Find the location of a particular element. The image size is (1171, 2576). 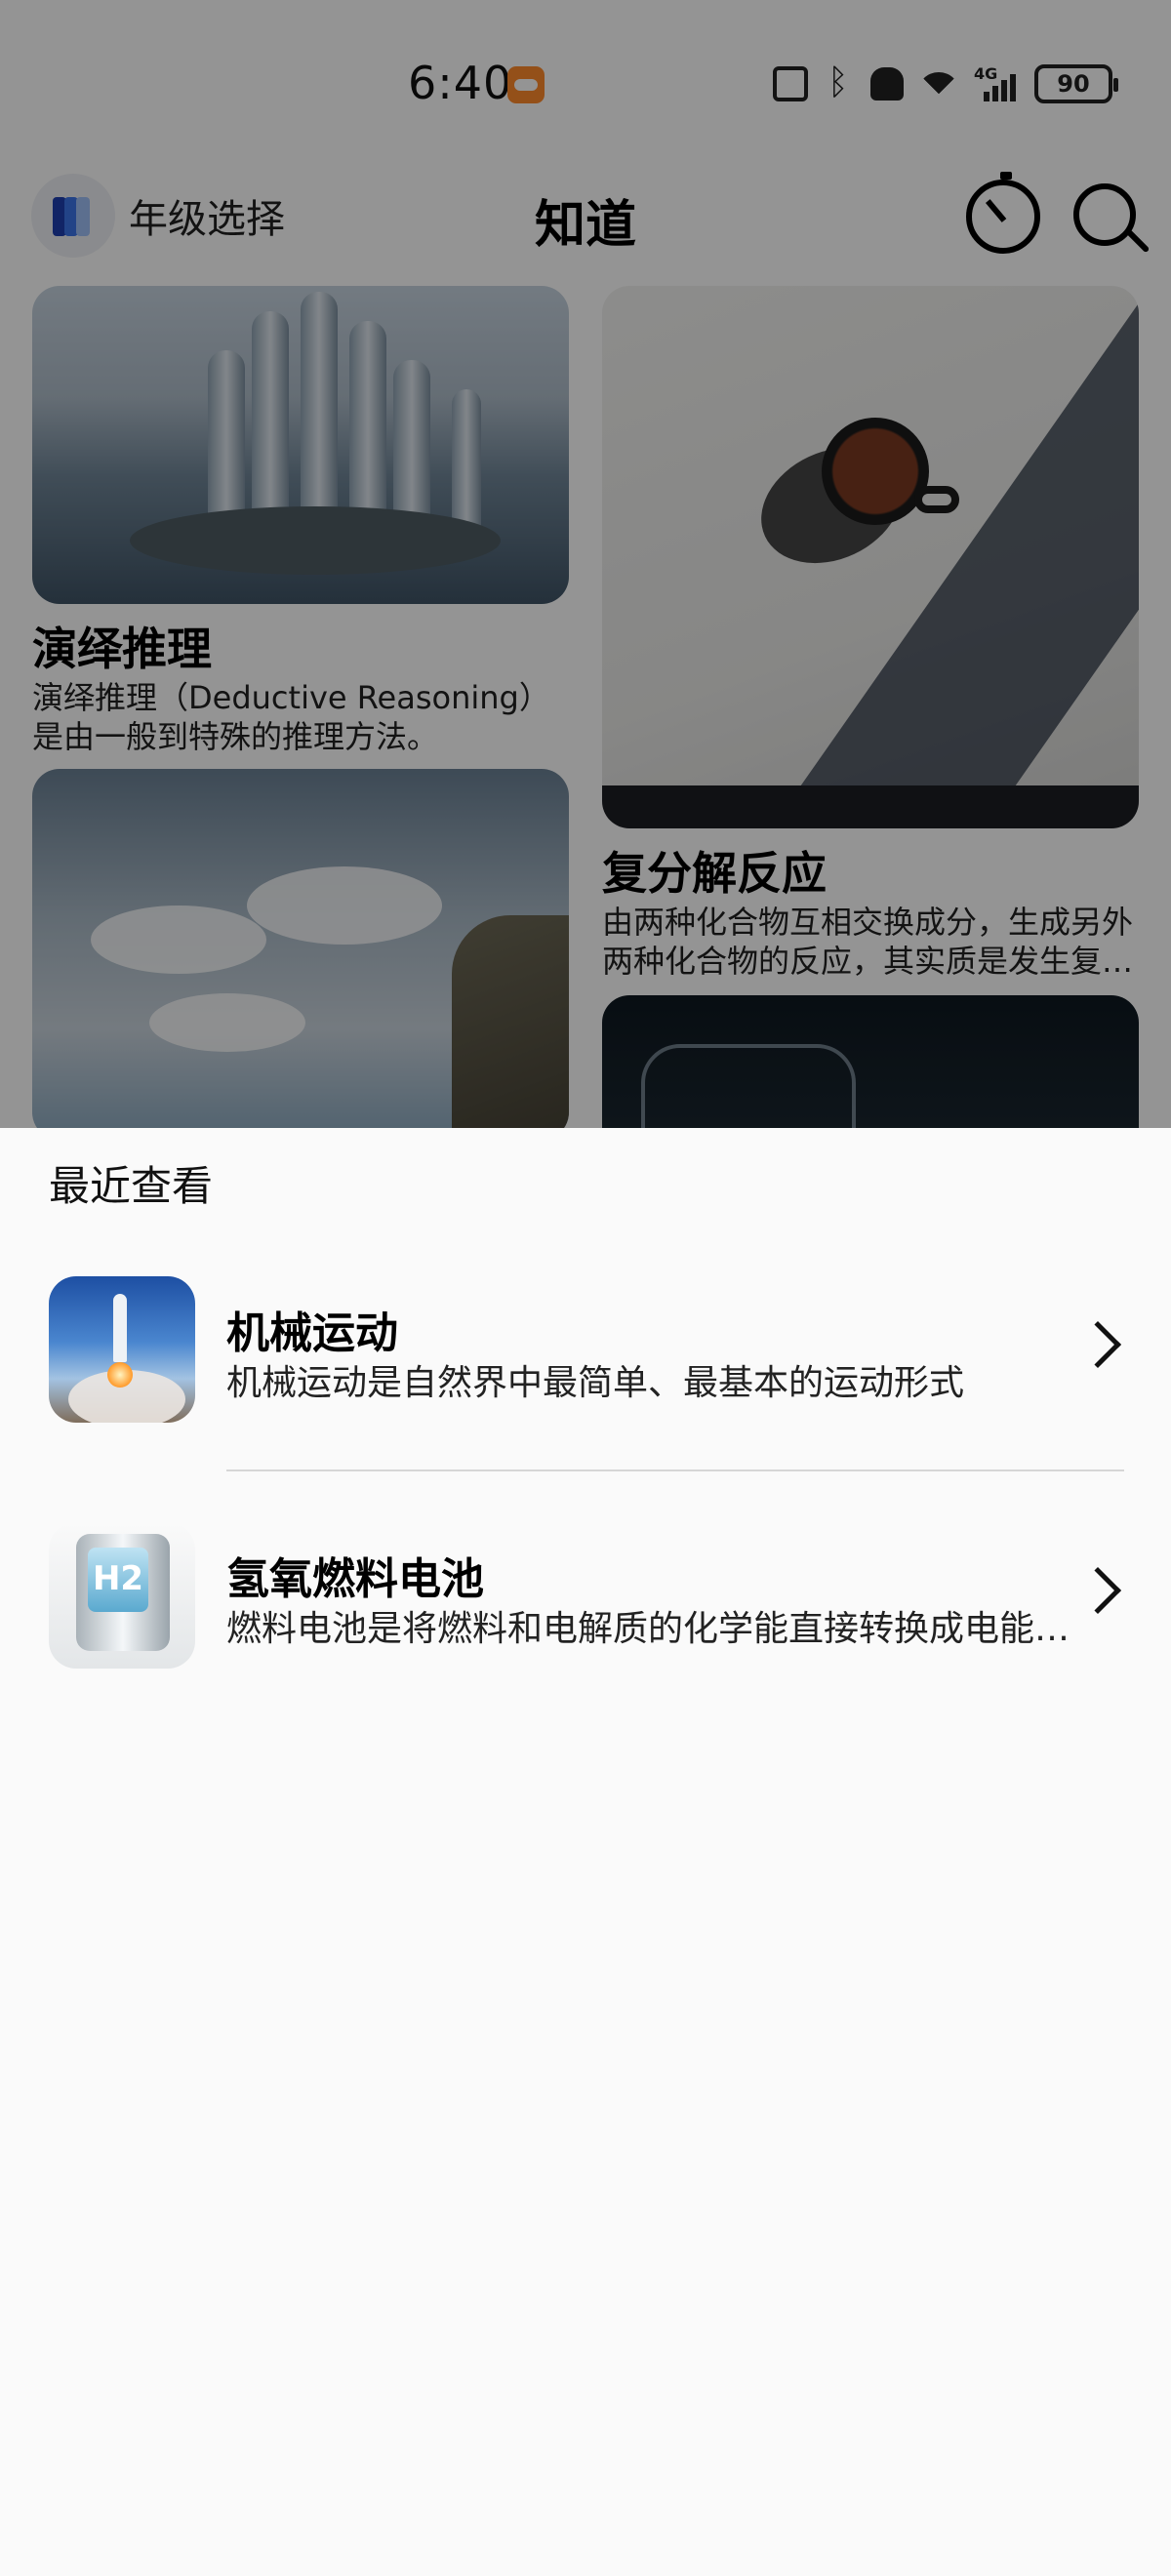

sheet-title: 最近查看 is located at coordinates (131, 1186).